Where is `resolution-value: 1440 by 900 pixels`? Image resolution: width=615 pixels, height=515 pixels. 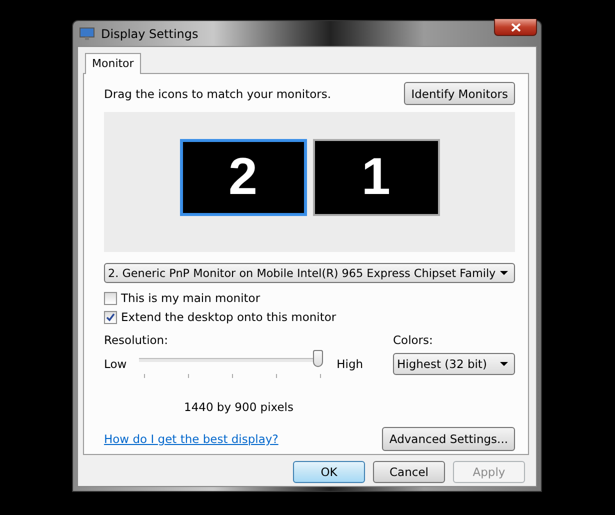
resolution-value: 1440 by 900 pixels is located at coordinates (239, 407).